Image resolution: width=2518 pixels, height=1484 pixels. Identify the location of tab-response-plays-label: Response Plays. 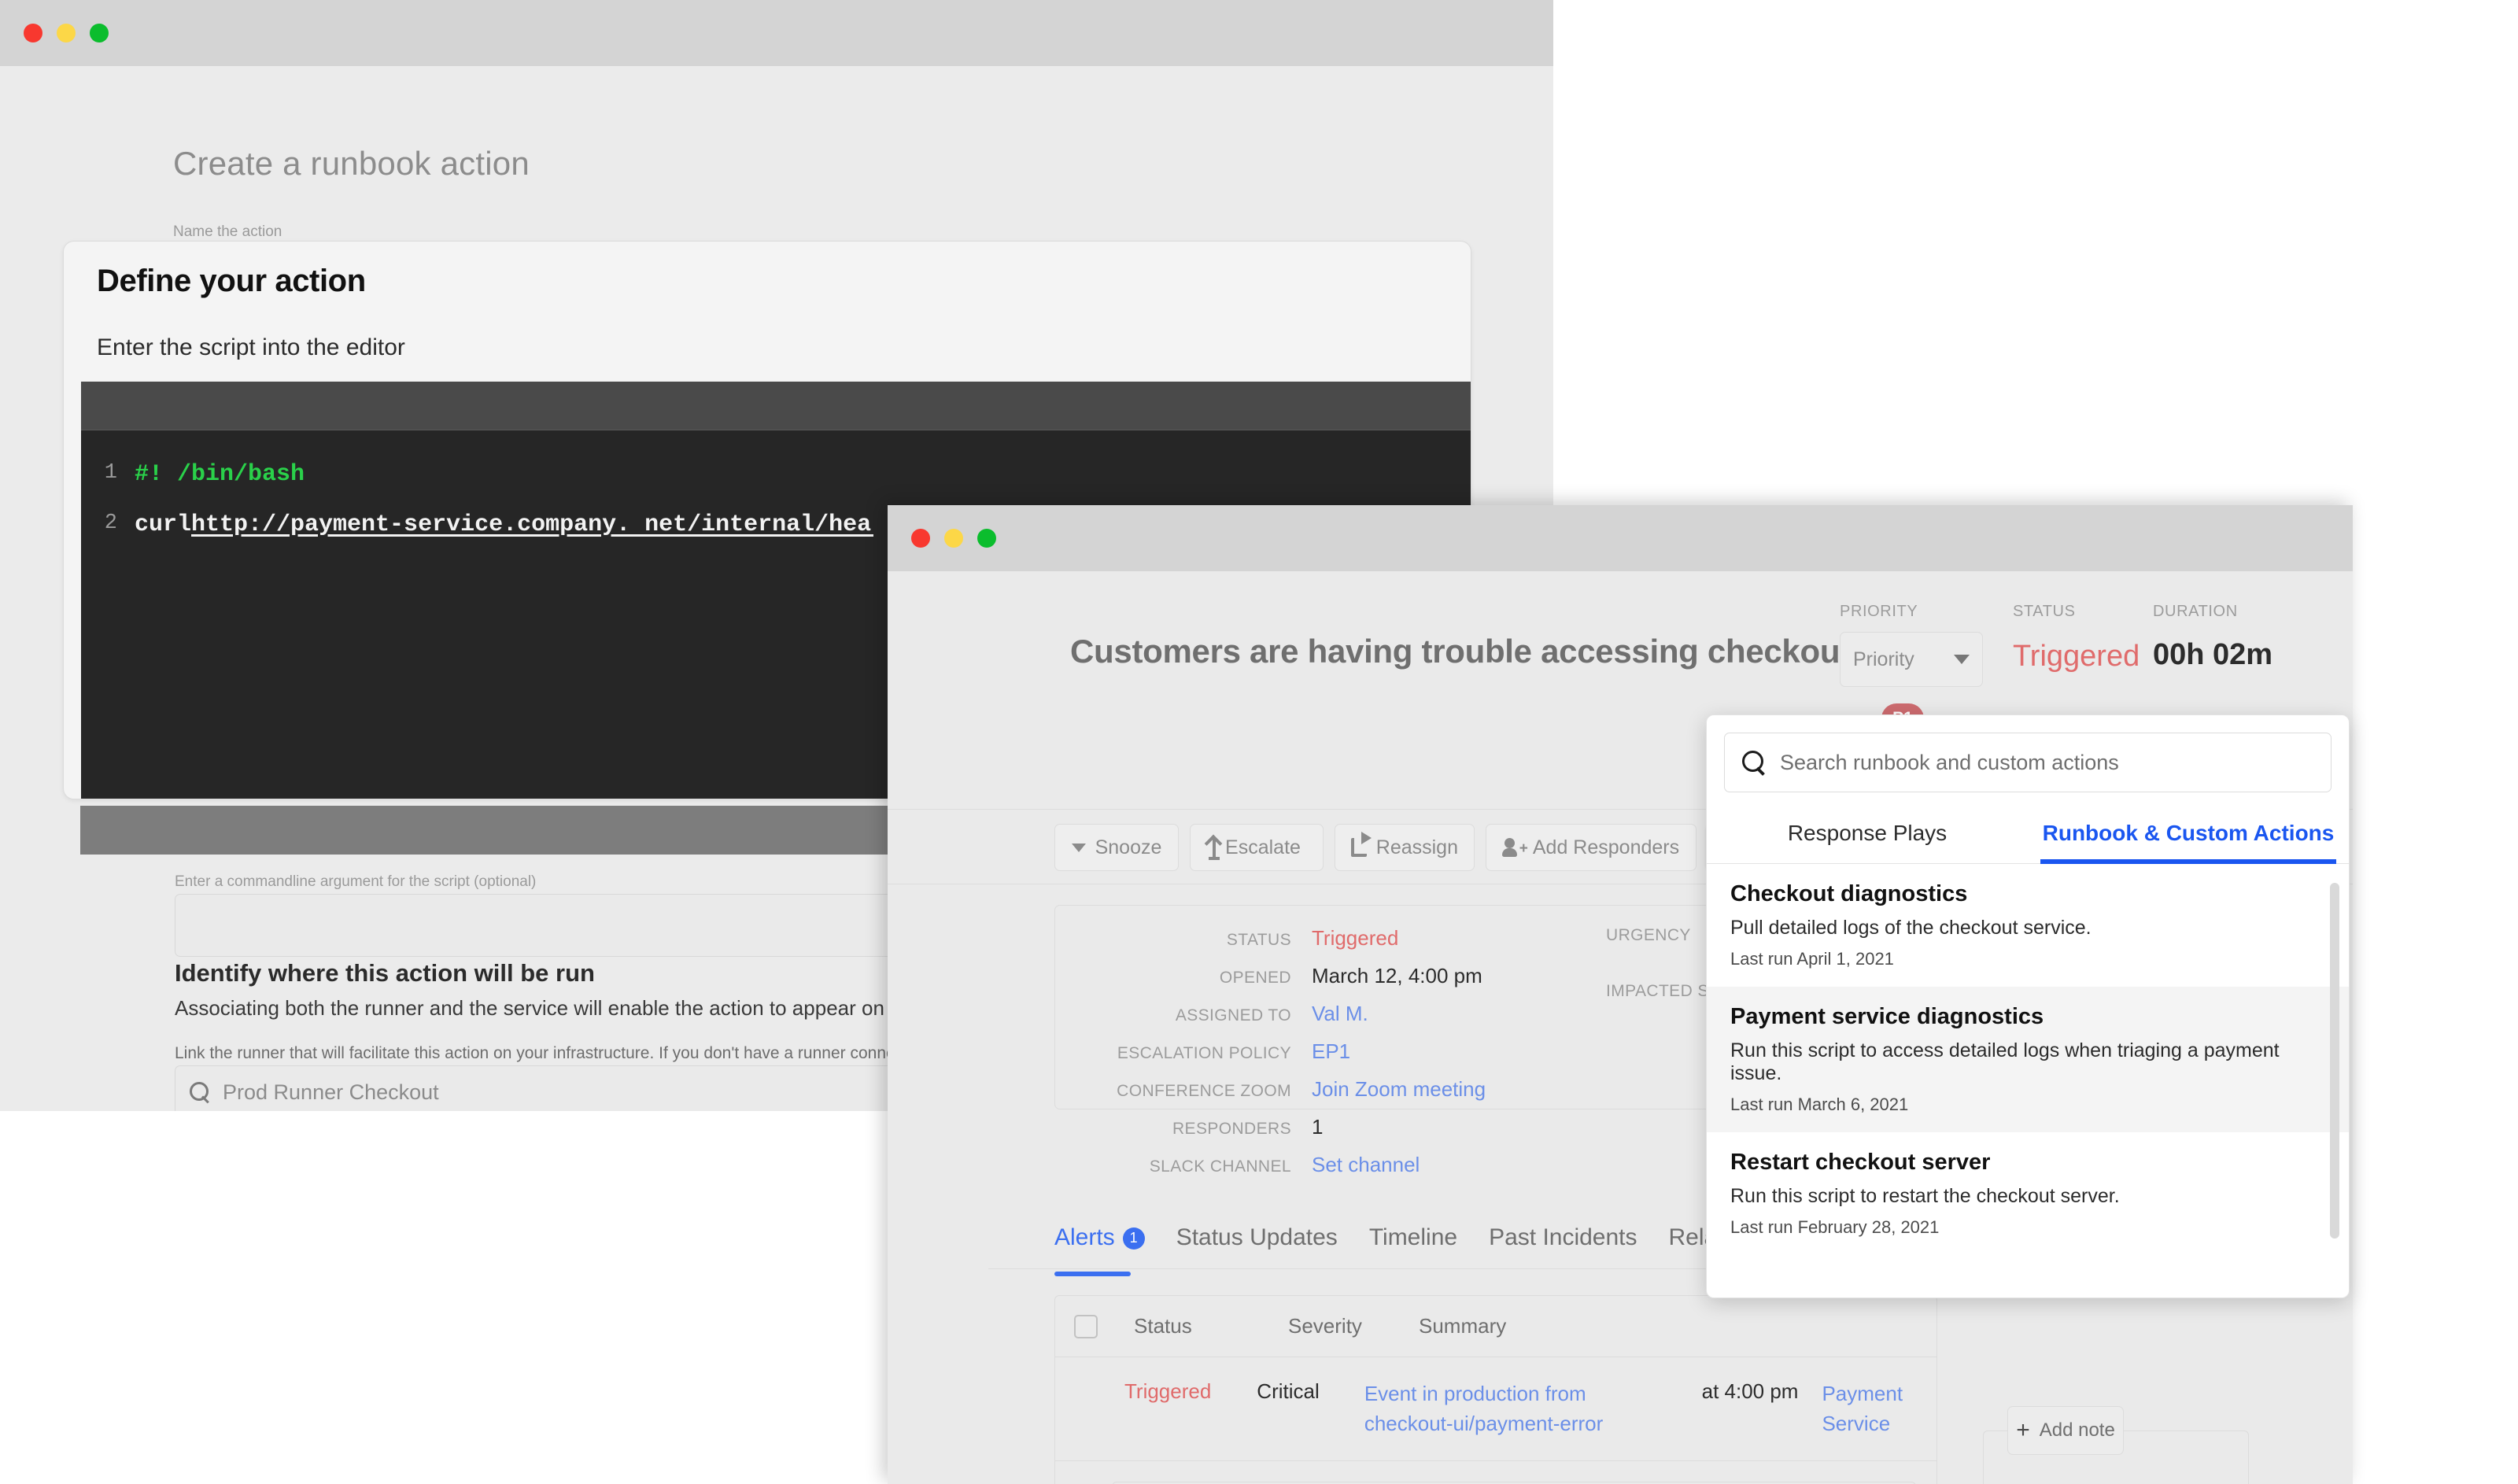
(1867, 833).